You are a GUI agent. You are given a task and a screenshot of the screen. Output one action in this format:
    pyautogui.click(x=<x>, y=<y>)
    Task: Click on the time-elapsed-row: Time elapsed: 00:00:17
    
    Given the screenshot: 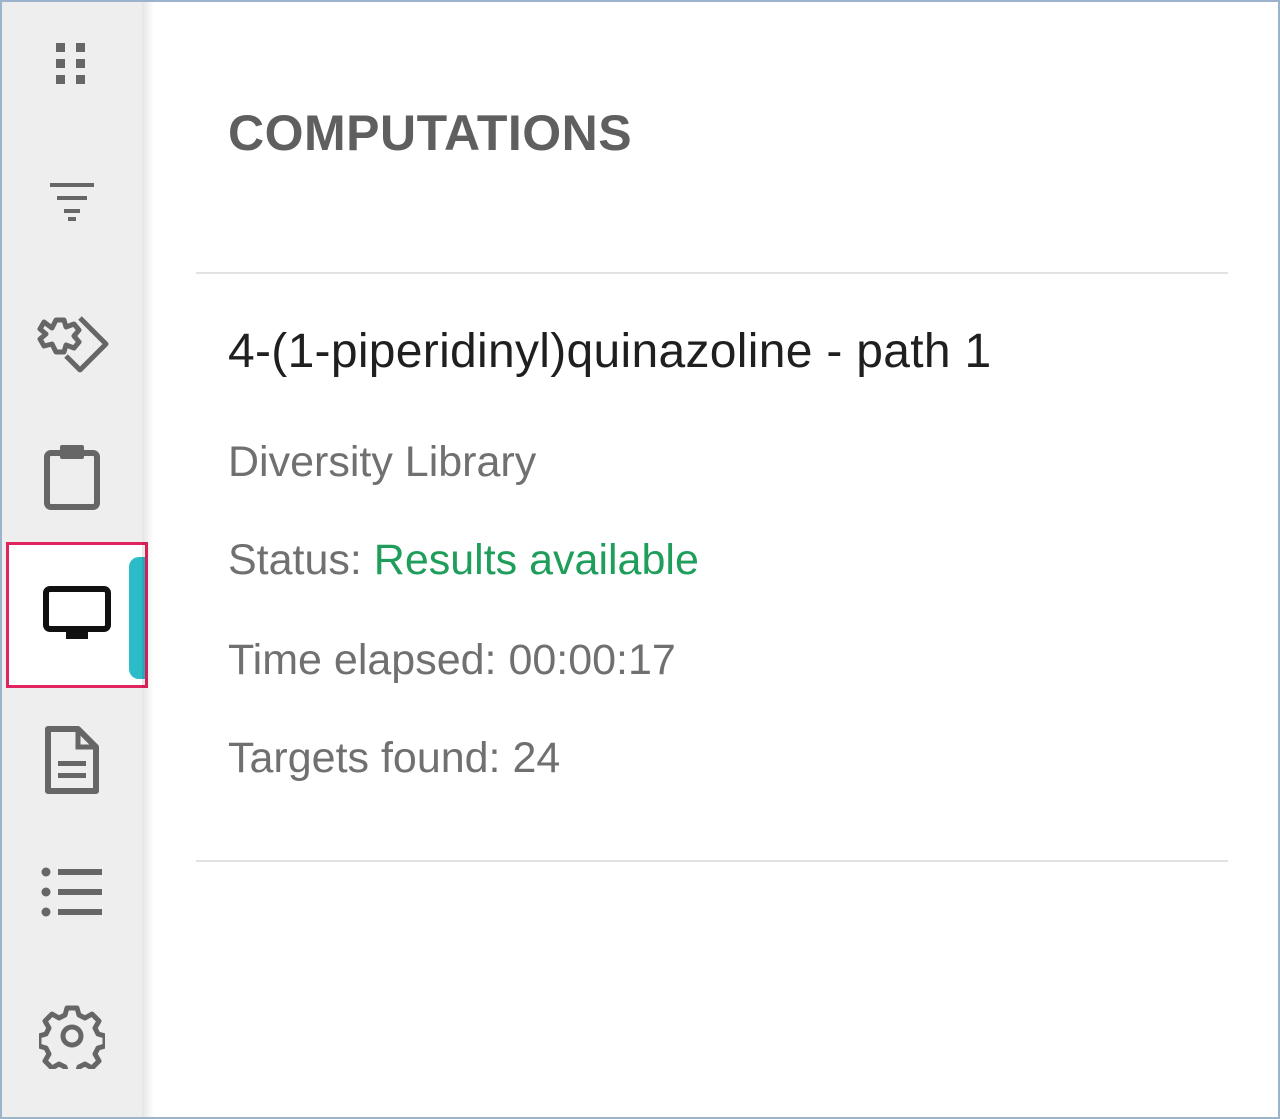 What is the action you would take?
    pyautogui.click(x=452, y=660)
    